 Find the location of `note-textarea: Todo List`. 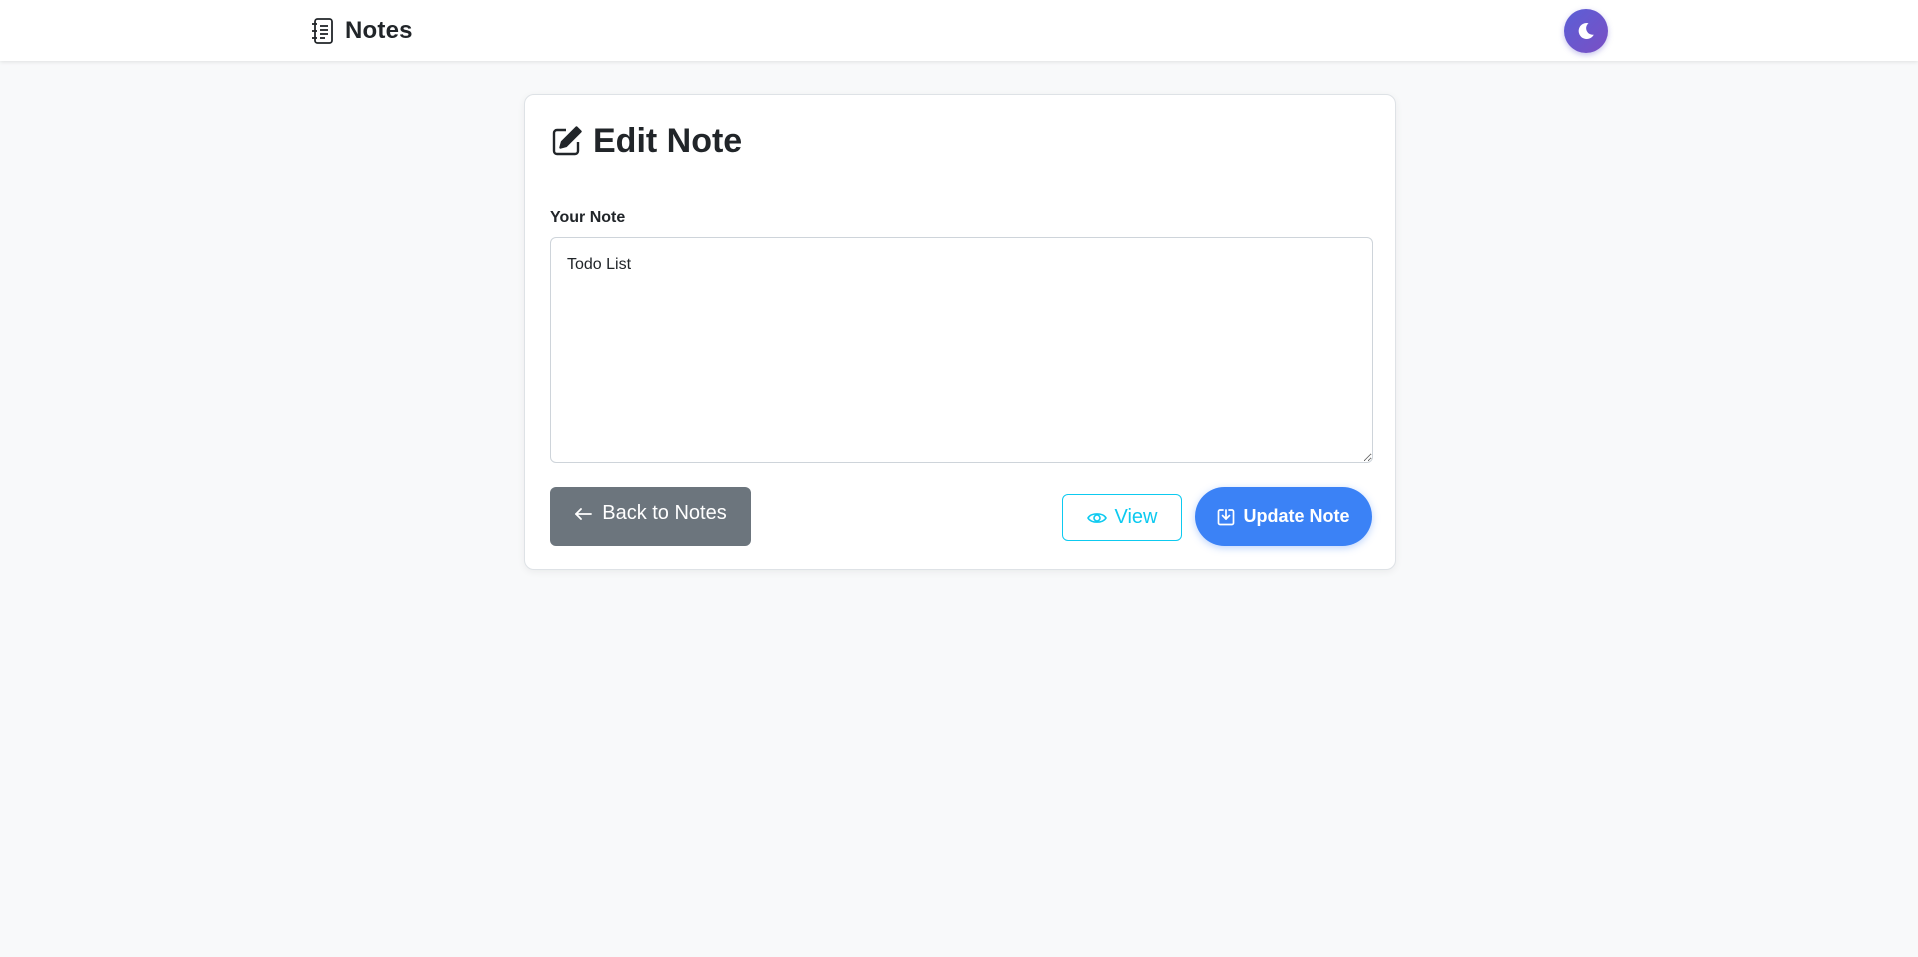

note-textarea: Todo List is located at coordinates (961, 350).